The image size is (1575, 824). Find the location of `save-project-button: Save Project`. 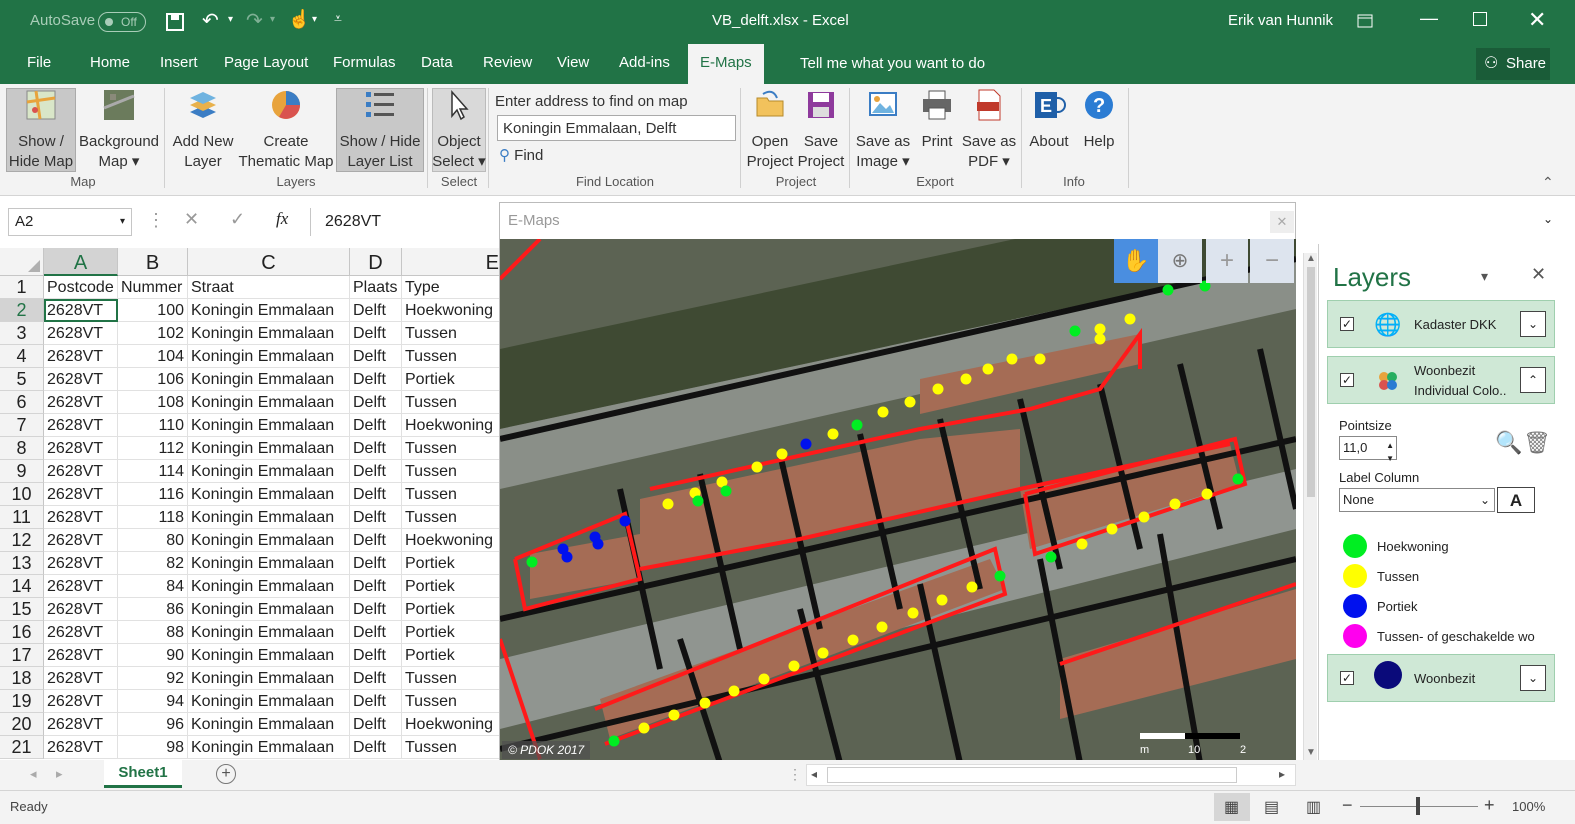

save-project-button: Save Project is located at coordinates (821, 130).